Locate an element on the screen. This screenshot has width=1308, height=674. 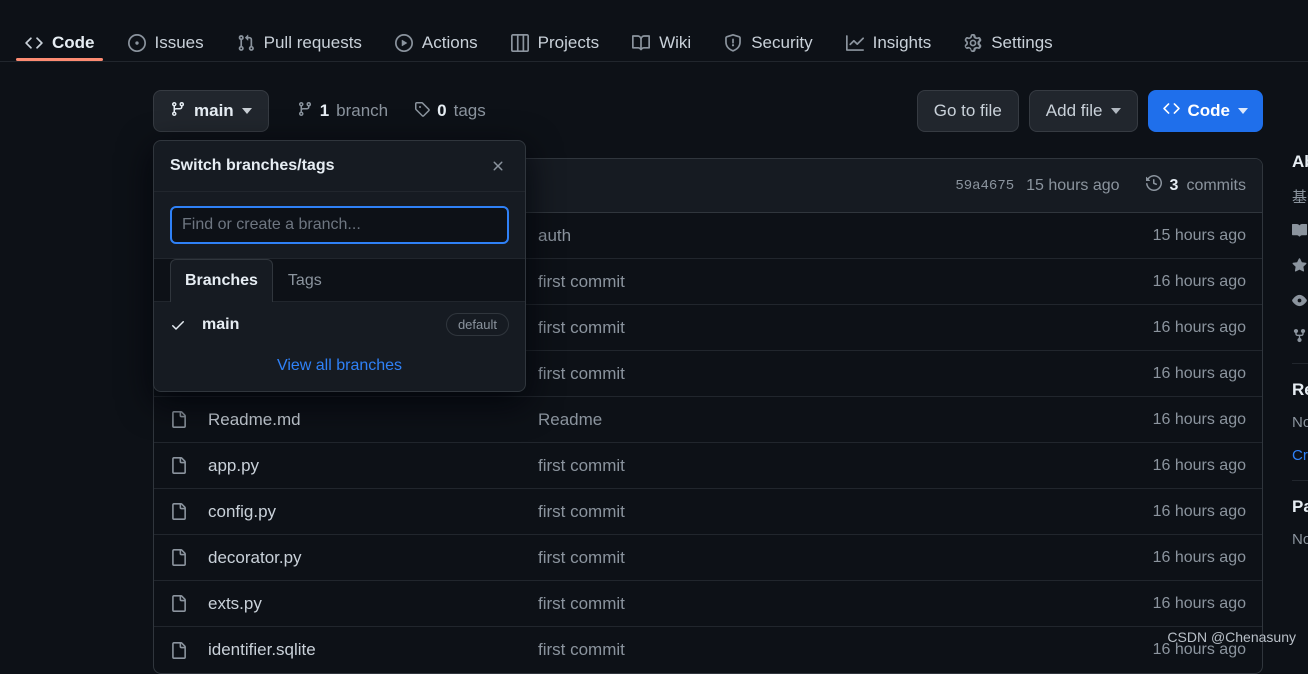
tab-settings: Settings is located at coordinates (1007, 30).